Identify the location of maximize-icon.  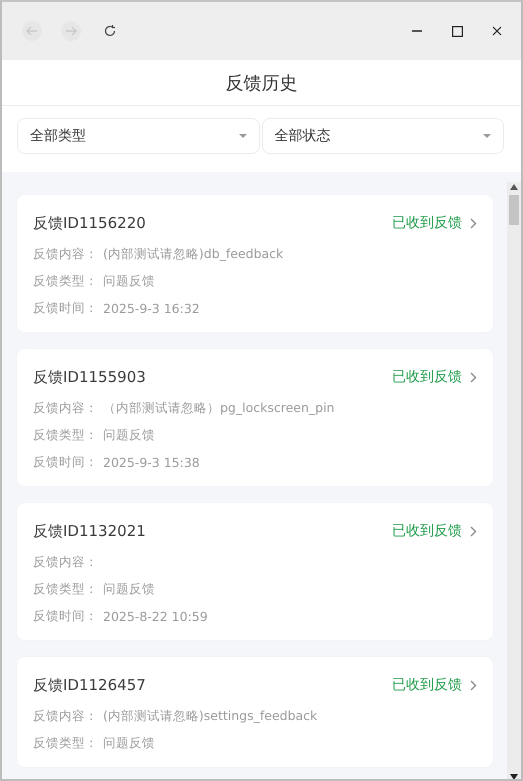
(457, 31).